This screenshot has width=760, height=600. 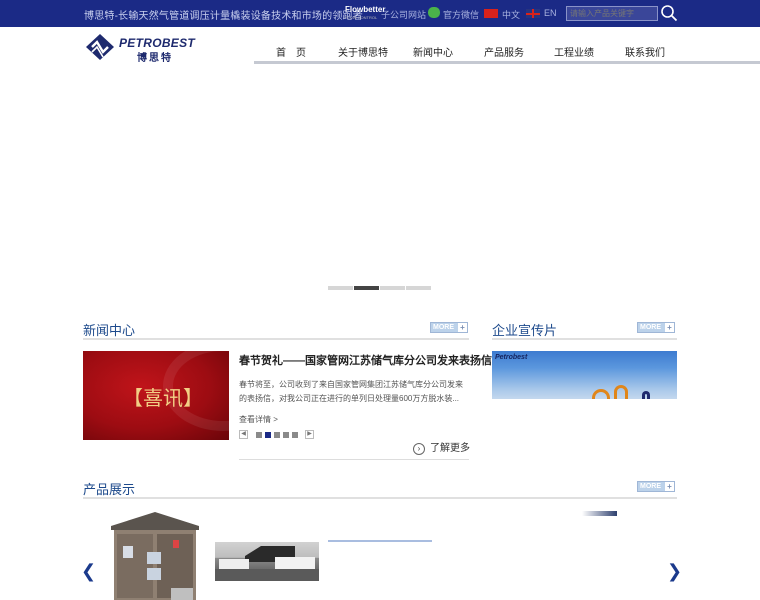 What do you see at coordinates (504, 51) in the screenshot?
I see `nav-products: 产品服务` at bounding box center [504, 51].